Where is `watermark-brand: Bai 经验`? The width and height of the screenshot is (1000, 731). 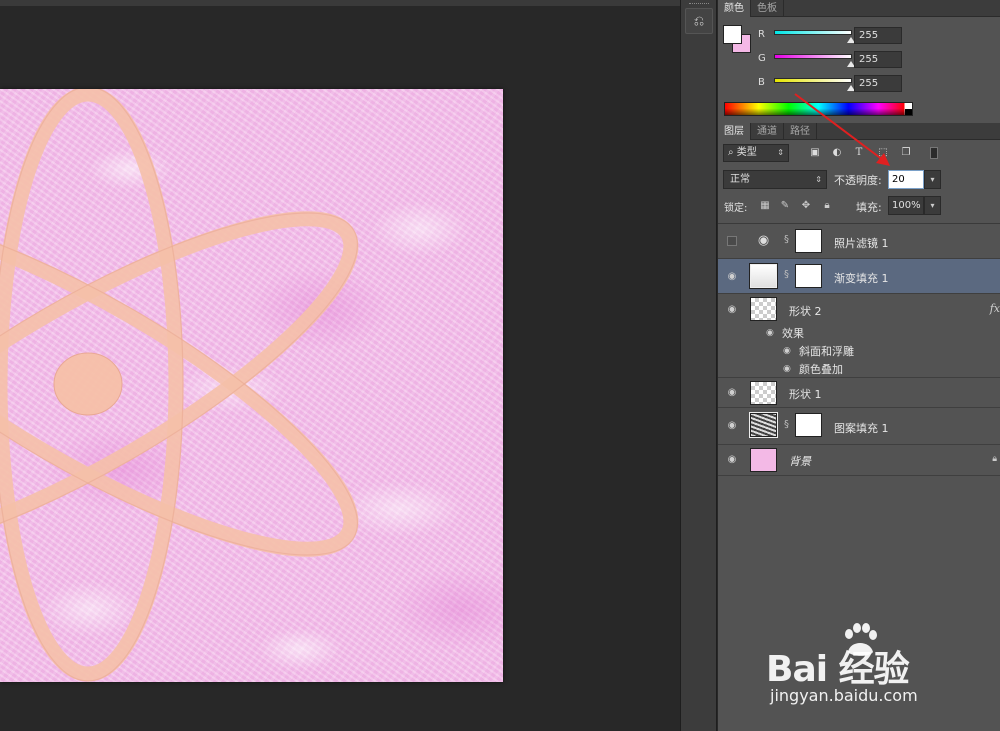 watermark-brand: Bai 经验 is located at coordinates (838, 669).